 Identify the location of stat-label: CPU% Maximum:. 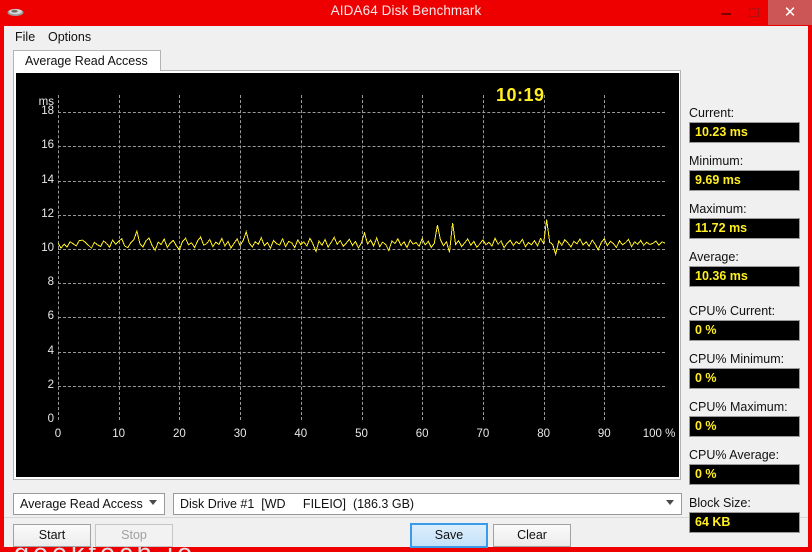
(738, 407).